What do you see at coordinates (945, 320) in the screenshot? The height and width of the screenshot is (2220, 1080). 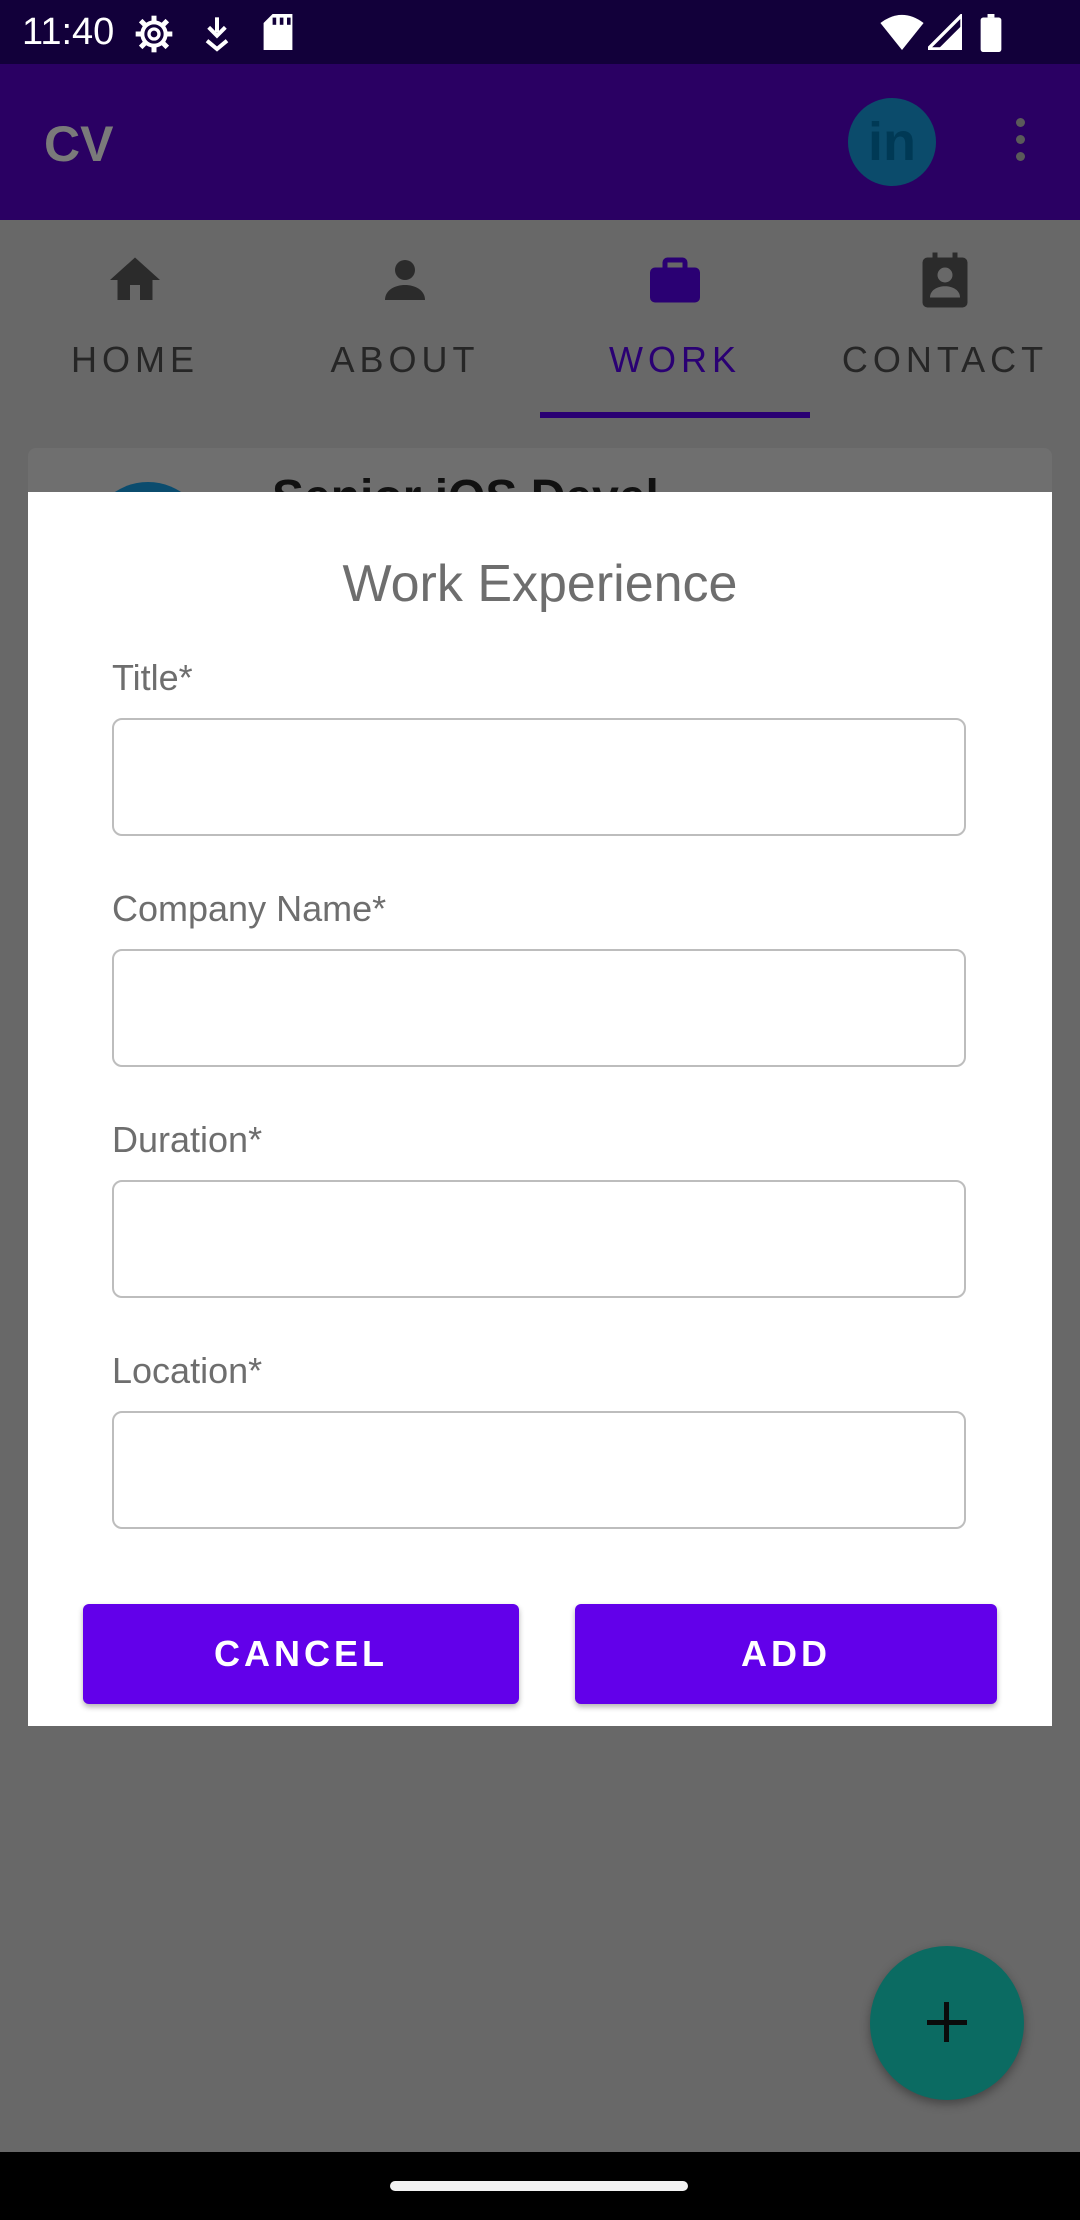 I see `tab-contact: CONTACT` at bounding box center [945, 320].